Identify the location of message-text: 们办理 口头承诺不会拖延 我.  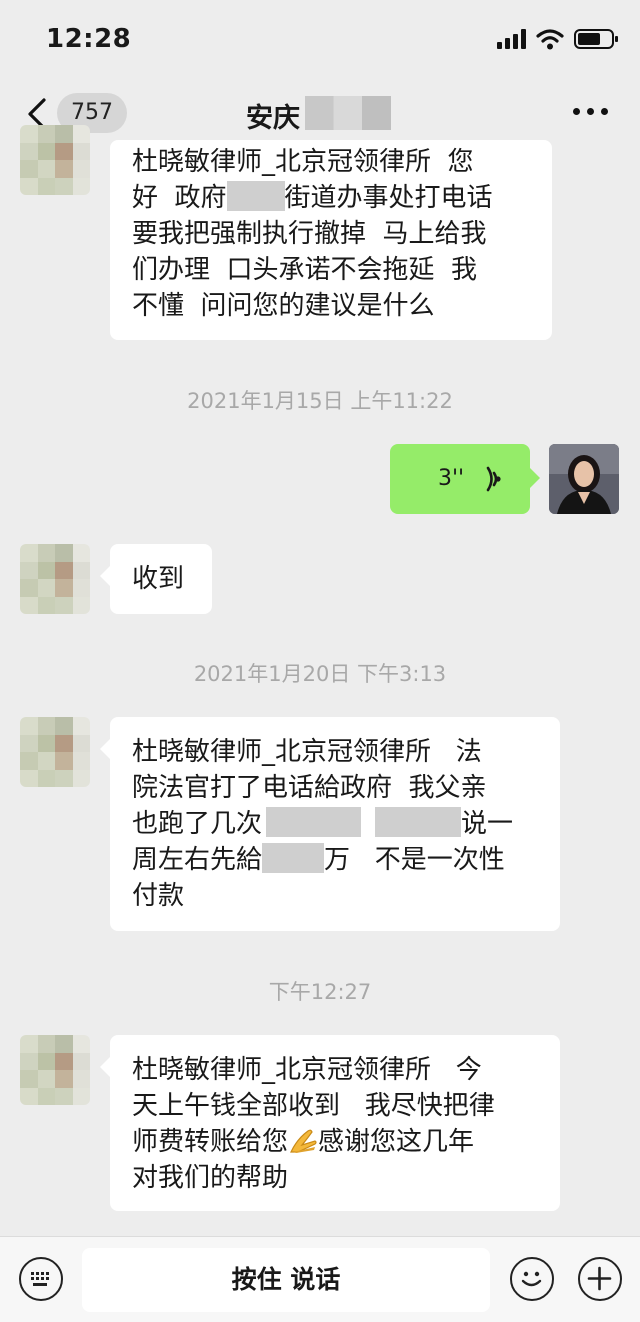
(305, 270).